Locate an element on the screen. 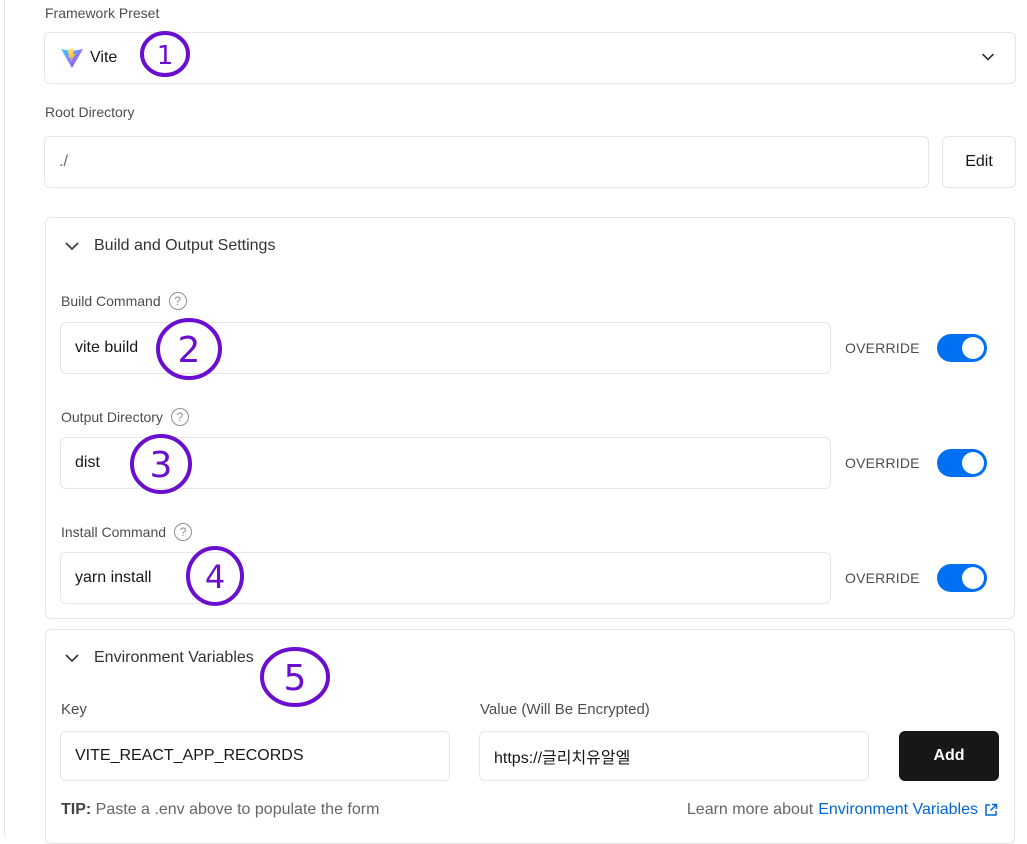 Image resolution: width=1027 pixels, height=844 pixels. env-tip-text: Paste a .env above to populate the form is located at coordinates (237, 809).